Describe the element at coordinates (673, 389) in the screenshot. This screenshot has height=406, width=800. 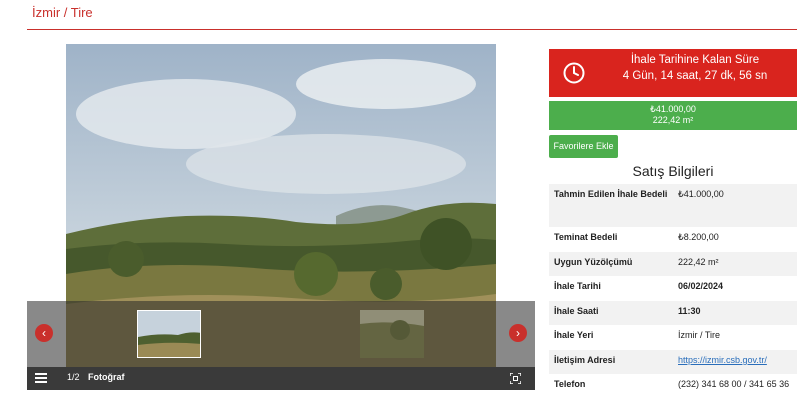
I see `table-row: Telefon (232) 341 68 00 / 341 65 36` at that location.